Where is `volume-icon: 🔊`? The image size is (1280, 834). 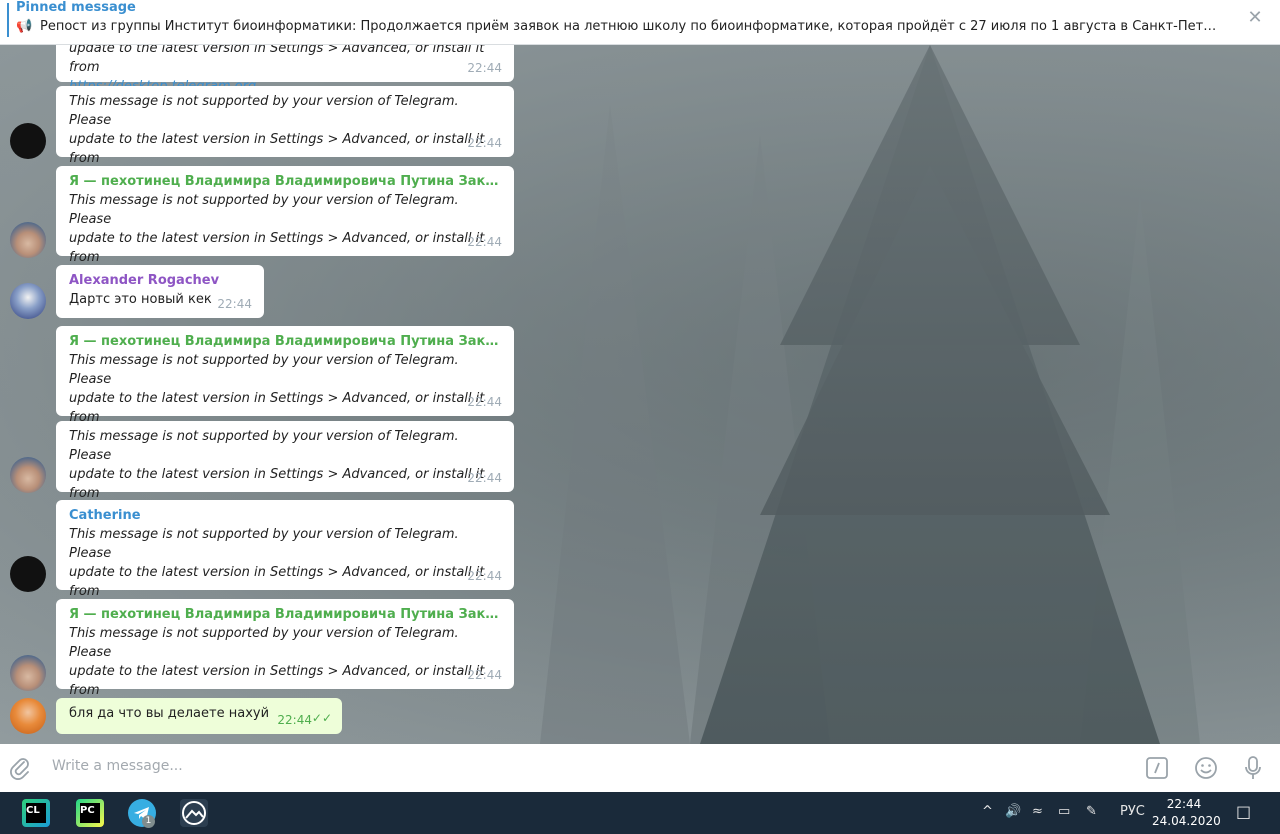 volume-icon: 🔊 is located at coordinates (1013, 811).